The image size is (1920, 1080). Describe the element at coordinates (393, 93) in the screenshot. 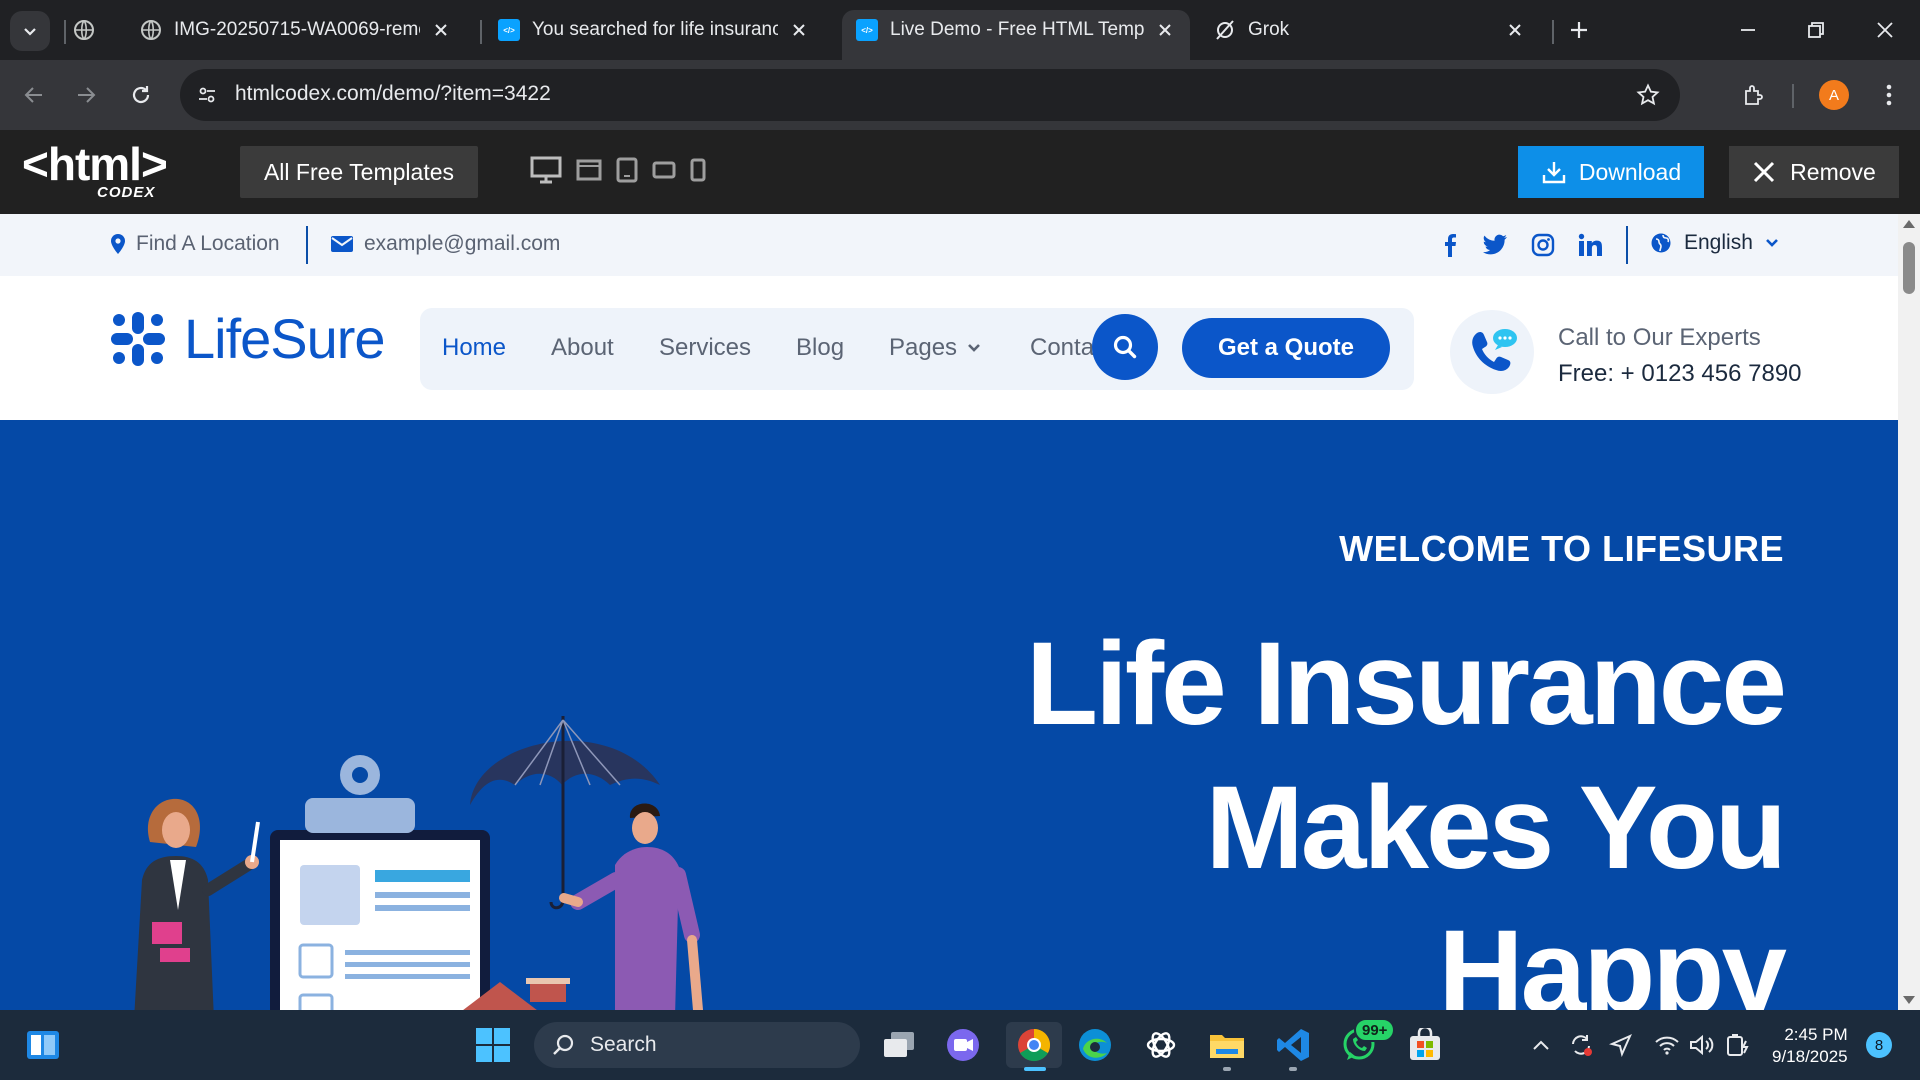

I see `url-text: htmlcodex.com/demo/?item=3422` at that location.